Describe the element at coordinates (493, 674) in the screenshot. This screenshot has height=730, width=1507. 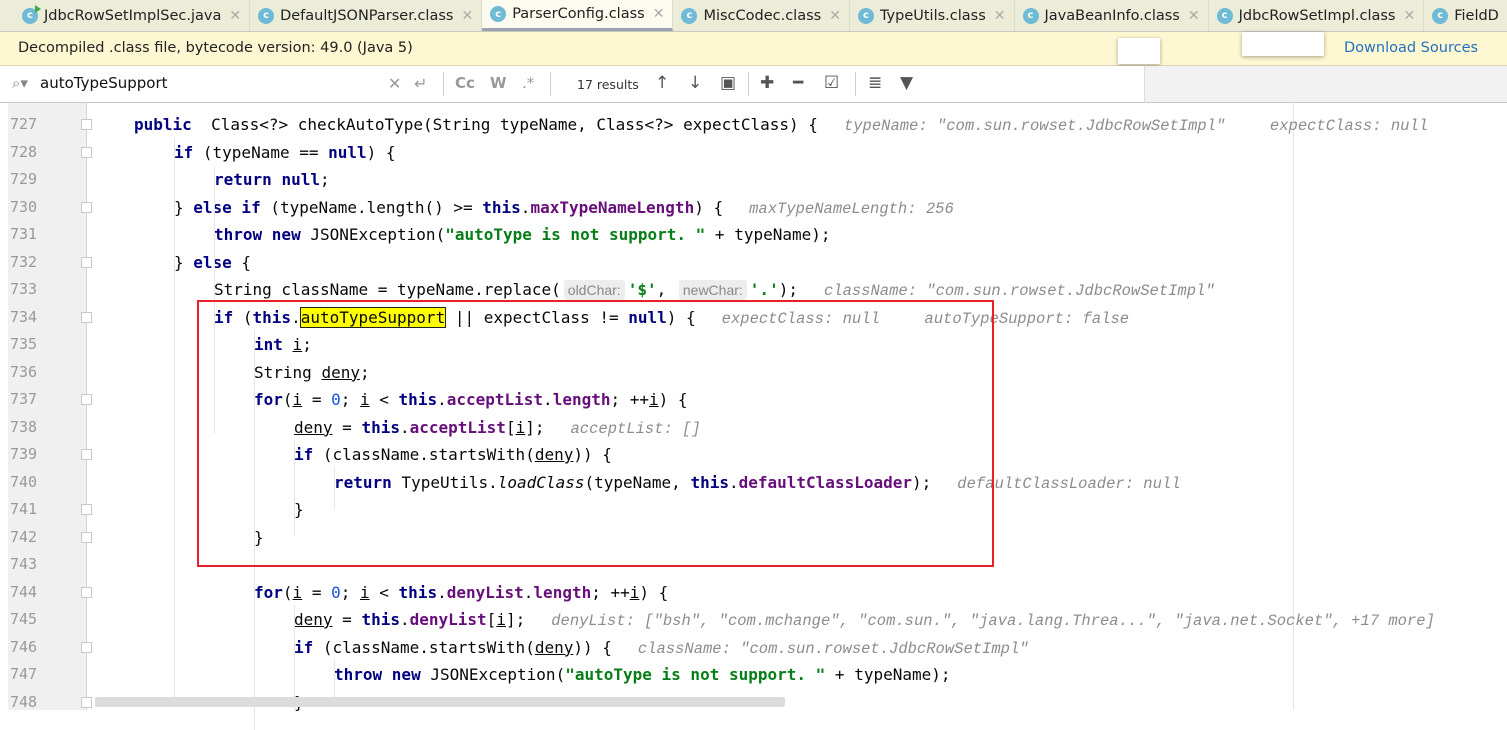
I see `code-token: JSONException(` at that location.